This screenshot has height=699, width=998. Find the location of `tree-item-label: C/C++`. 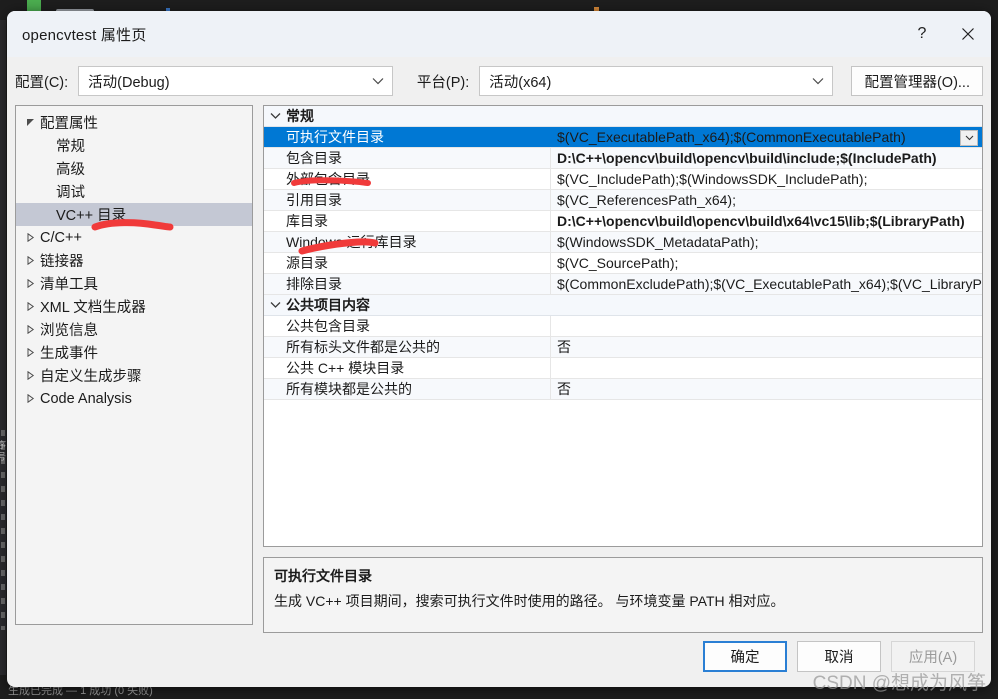

tree-item-label: C/C++ is located at coordinates (61, 237).